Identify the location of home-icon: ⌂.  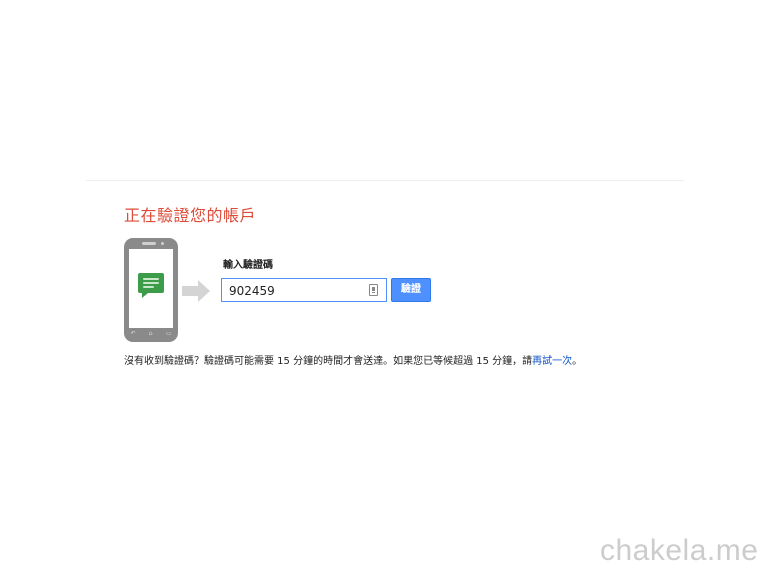
(150, 333).